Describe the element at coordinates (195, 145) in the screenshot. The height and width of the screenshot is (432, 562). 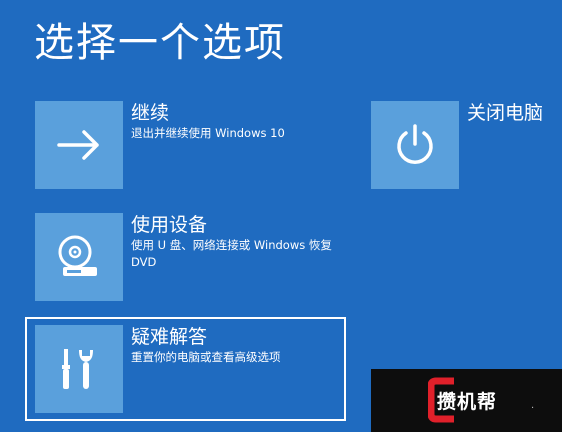
I see `continue-option: 继续 退出并继续使用 Windows 10` at that location.